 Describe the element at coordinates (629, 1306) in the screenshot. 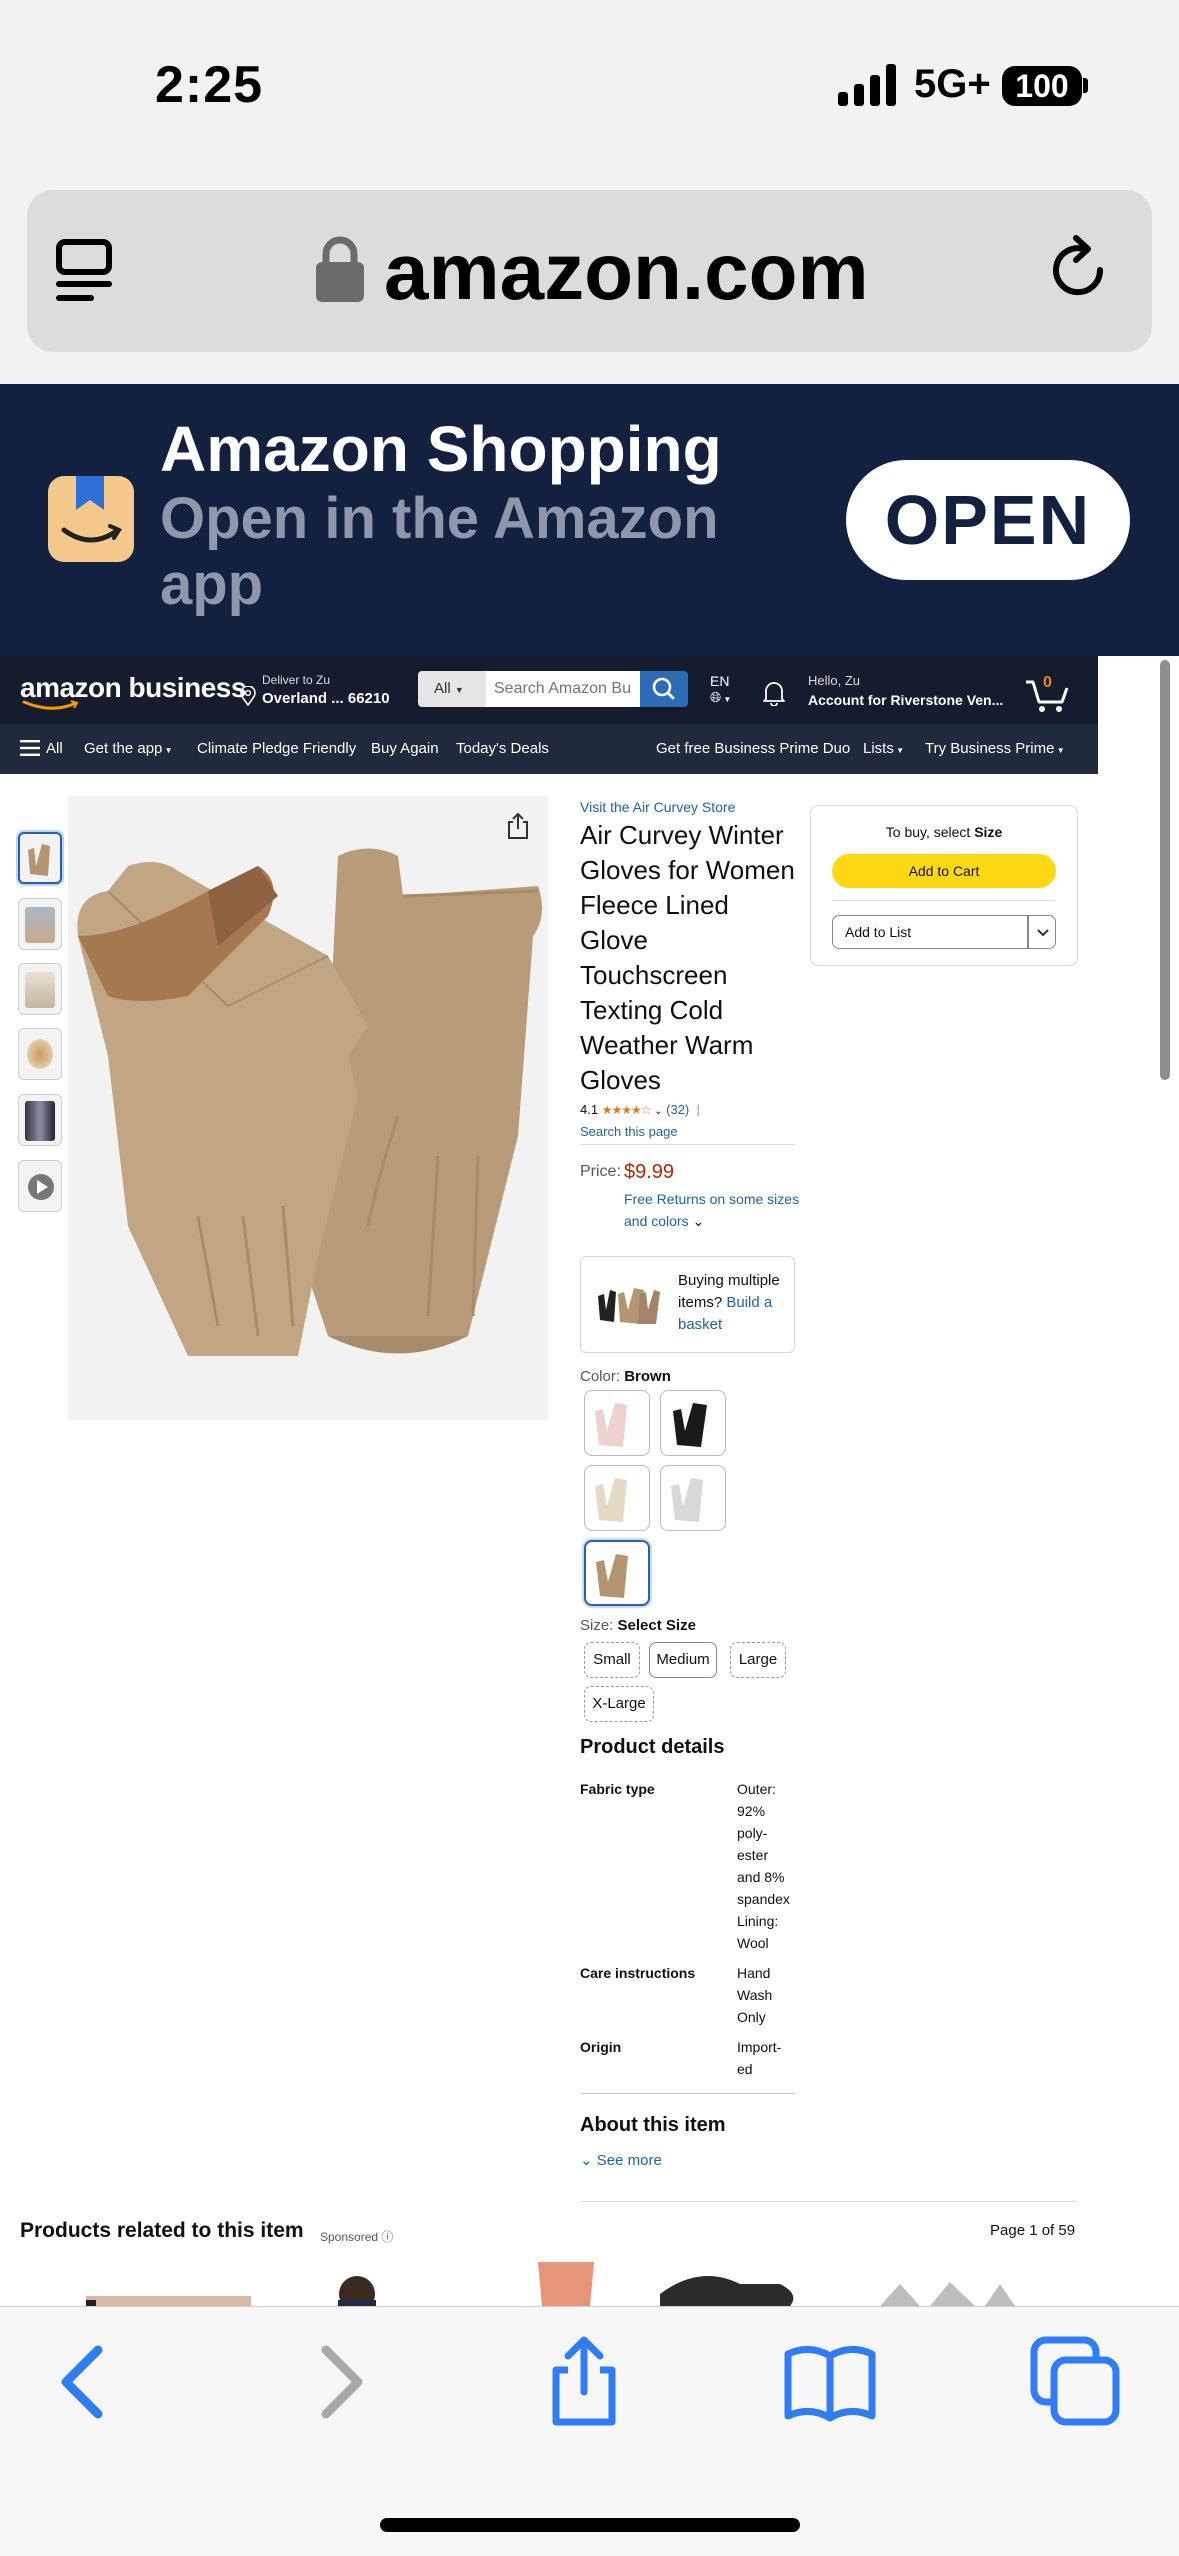

I see `multi-gloves-image` at that location.